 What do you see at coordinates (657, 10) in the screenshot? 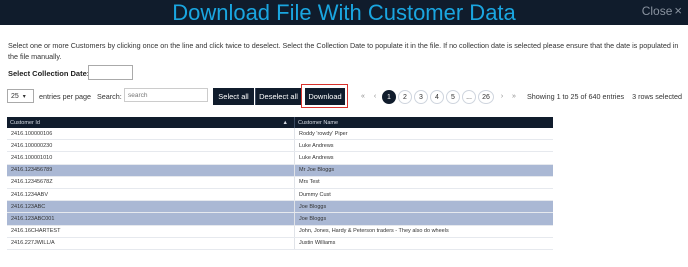
I see `close-label: Close` at bounding box center [657, 10].